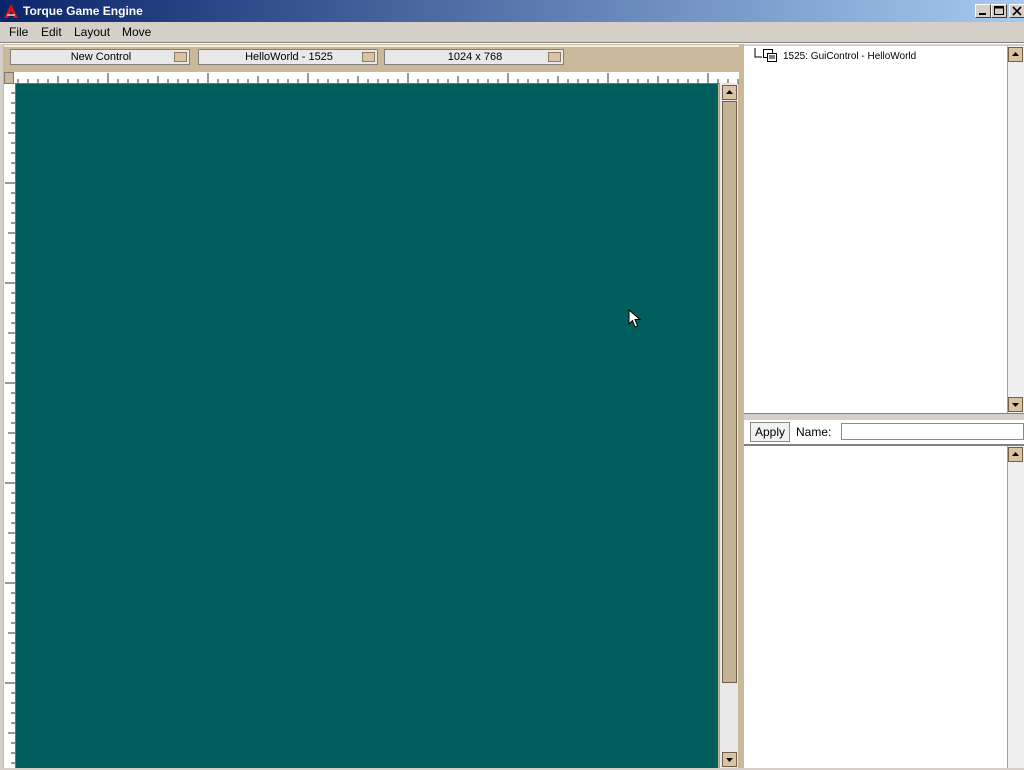 The image size is (1024, 770). What do you see at coordinates (83, 11) in the screenshot?
I see `window-title: Torque Game Engine` at bounding box center [83, 11].